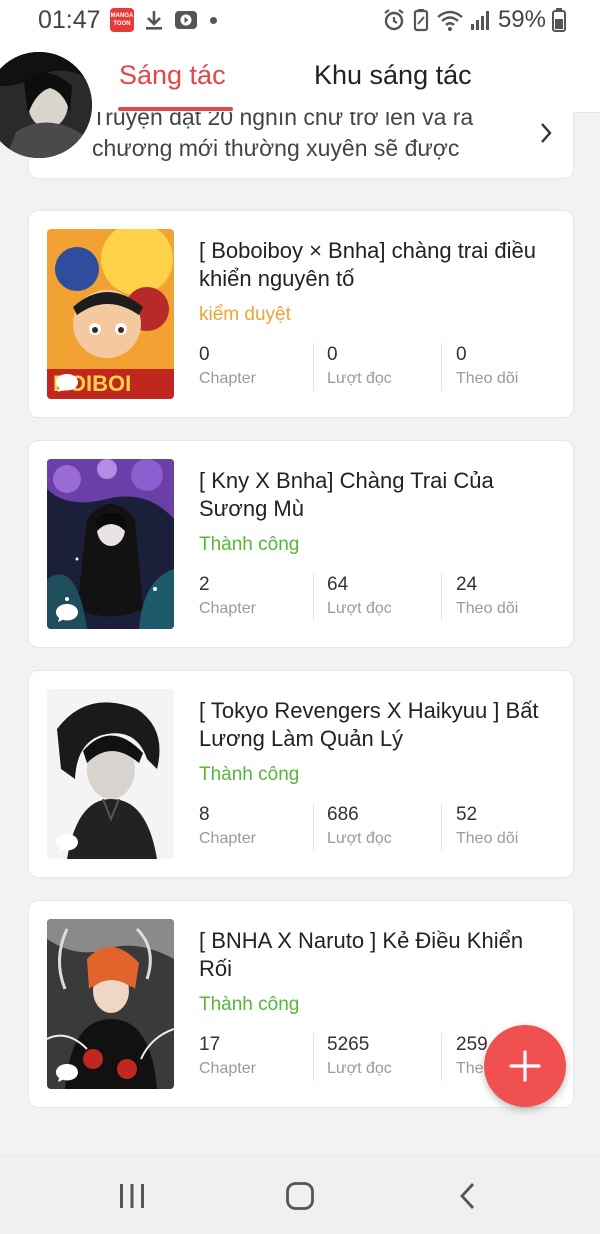 The image size is (600, 1234). What do you see at coordinates (245, 314) in the screenshot?
I see `story-status: kiểm duyệt` at bounding box center [245, 314].